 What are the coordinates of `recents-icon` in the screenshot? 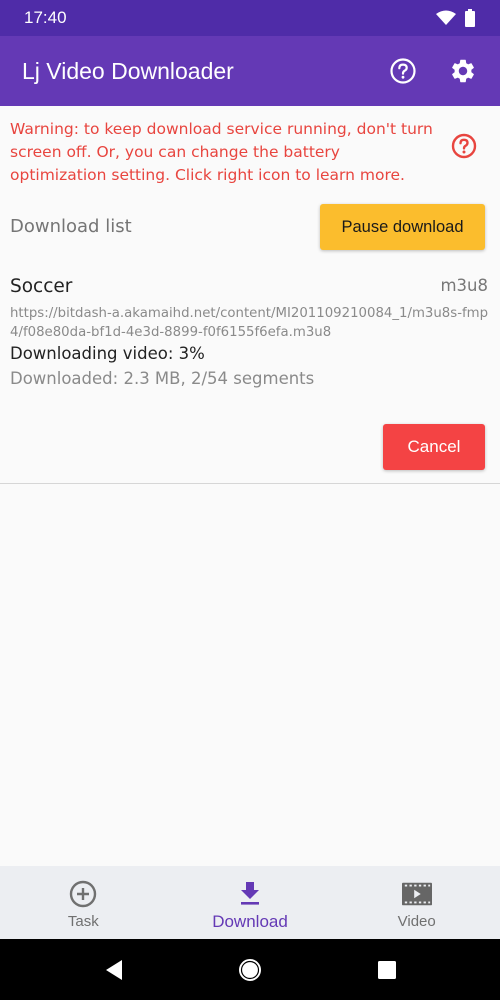 It's located at (387, 970).